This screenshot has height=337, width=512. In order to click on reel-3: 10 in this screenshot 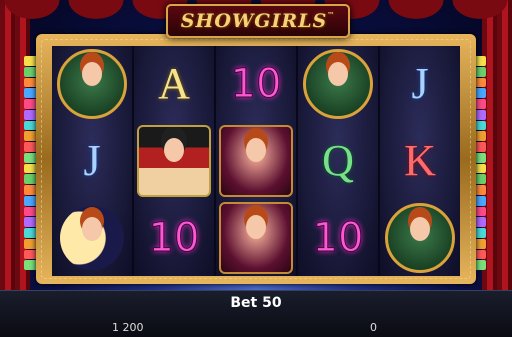, I will do `click(256, 161)`.